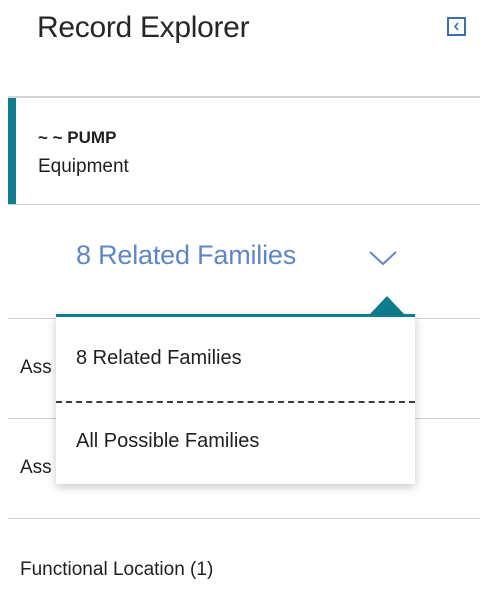  I want to click on dropdown-caret, so click(387, 305).